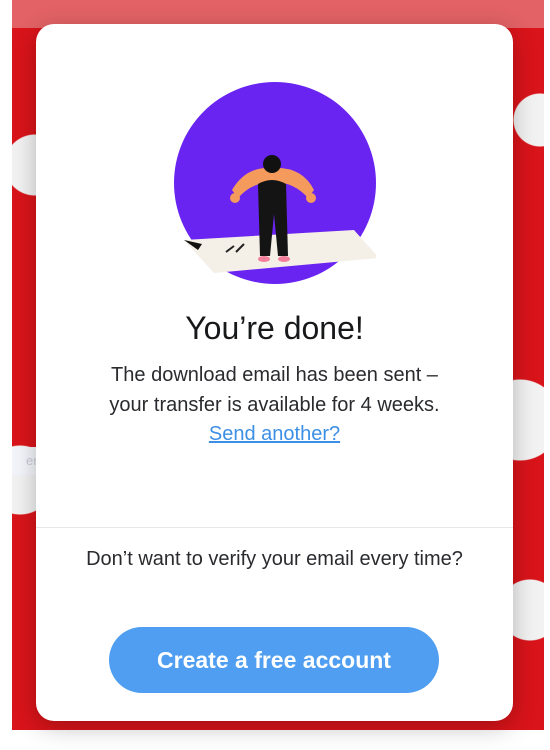 The image size is (550, 750). Describe the element at coordinates (274, 660) in the screenshot. I see `create-free-account-button: Create a free account` at that location.